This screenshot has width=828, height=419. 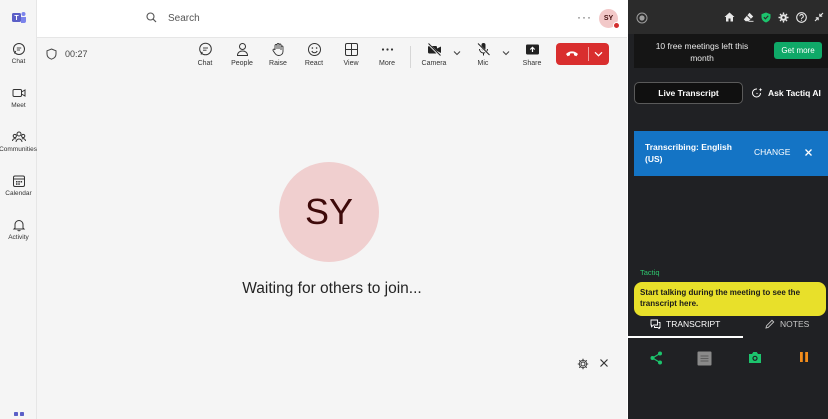 What do you see at coordinates (572, 54) in the screenshot?
I see `hang-up-icon` at bounding box center [572, 54].